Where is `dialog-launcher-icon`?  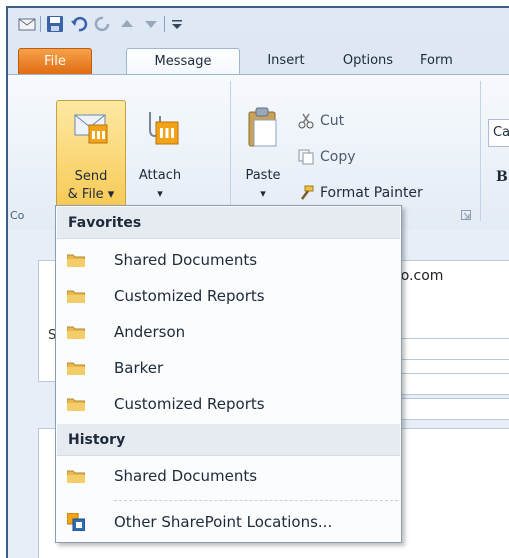 dialog-launcher-icon is located at coordinates (466, 215).